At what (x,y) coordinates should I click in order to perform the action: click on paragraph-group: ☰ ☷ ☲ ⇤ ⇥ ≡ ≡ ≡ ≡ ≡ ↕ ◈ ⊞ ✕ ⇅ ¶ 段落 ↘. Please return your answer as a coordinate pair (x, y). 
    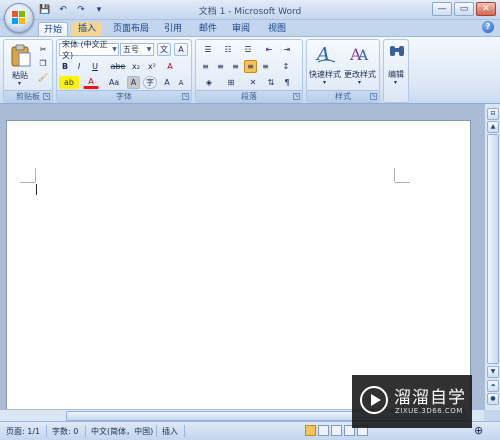
    Looking at the image, I should click on (249, 71).